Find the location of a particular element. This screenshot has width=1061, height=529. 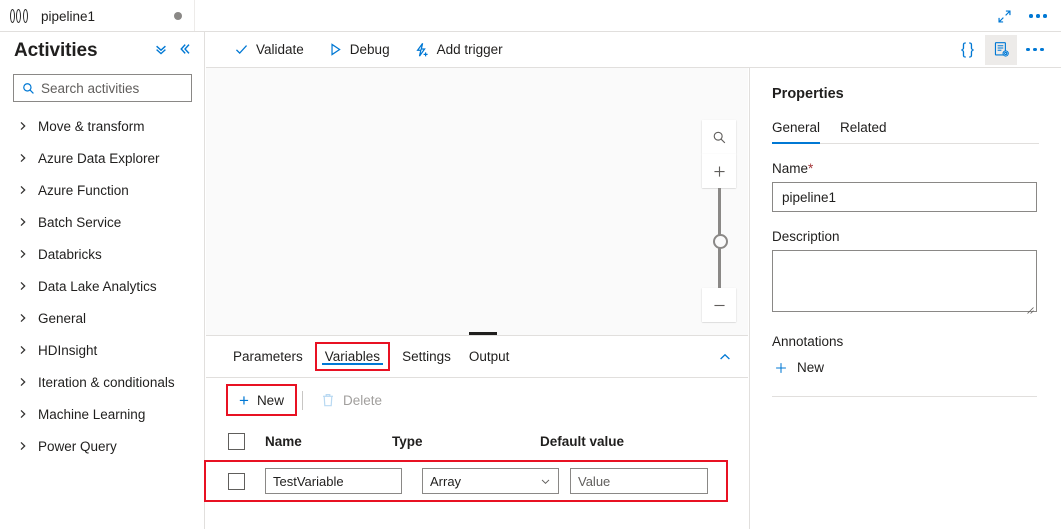

tab-output-label: Output is located at coordinates (489, 356).